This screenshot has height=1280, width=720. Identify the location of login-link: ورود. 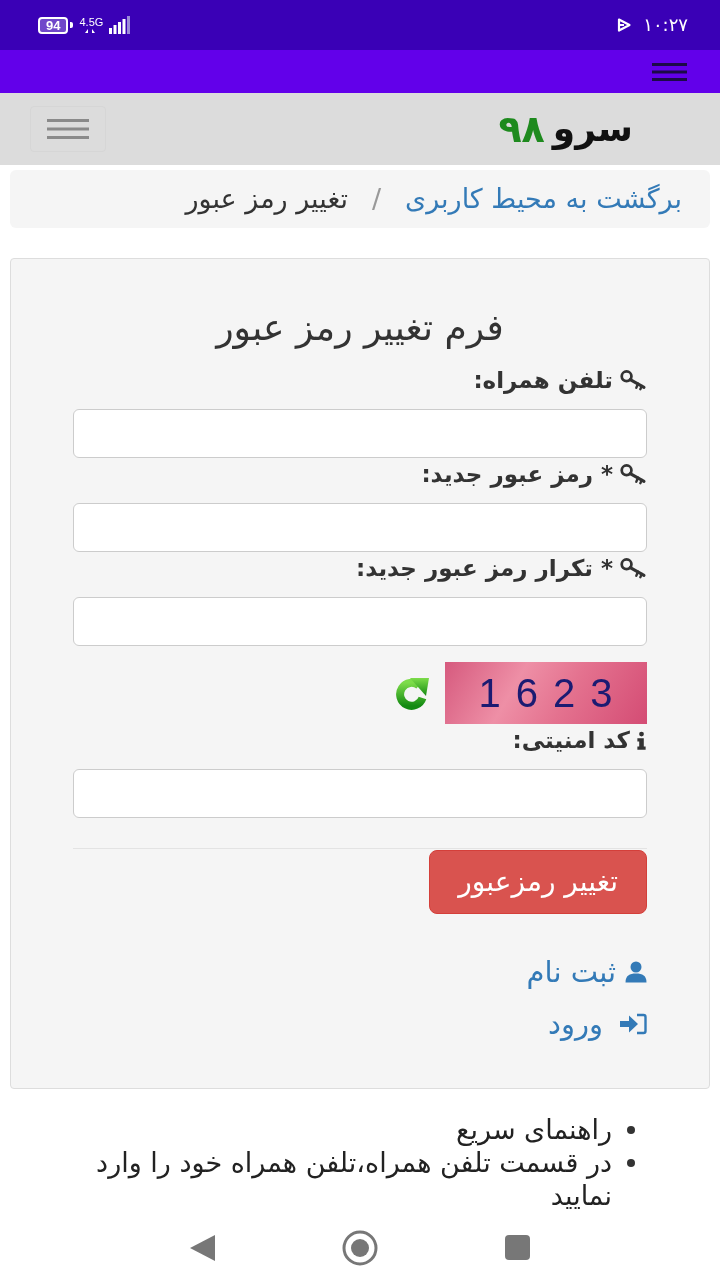
(597, 1024).